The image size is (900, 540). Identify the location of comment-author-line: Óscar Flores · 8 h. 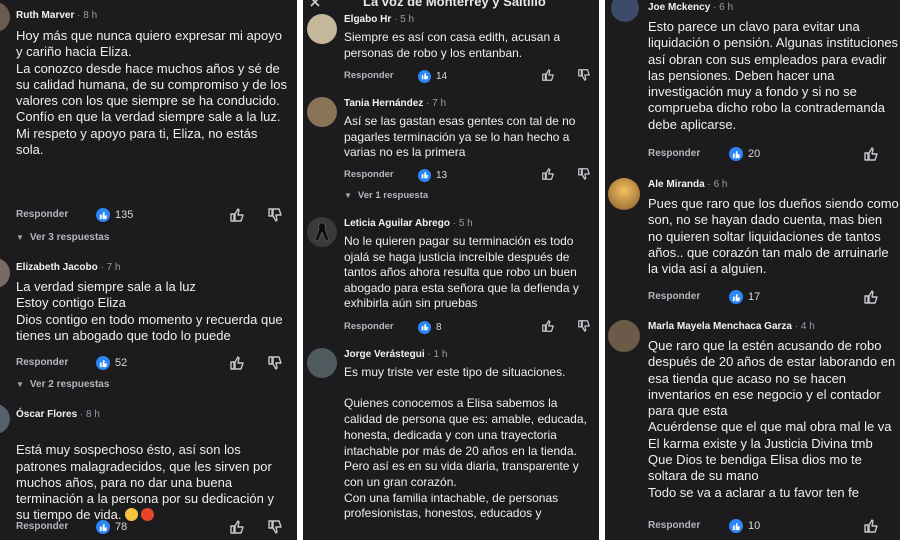
(58, 414).